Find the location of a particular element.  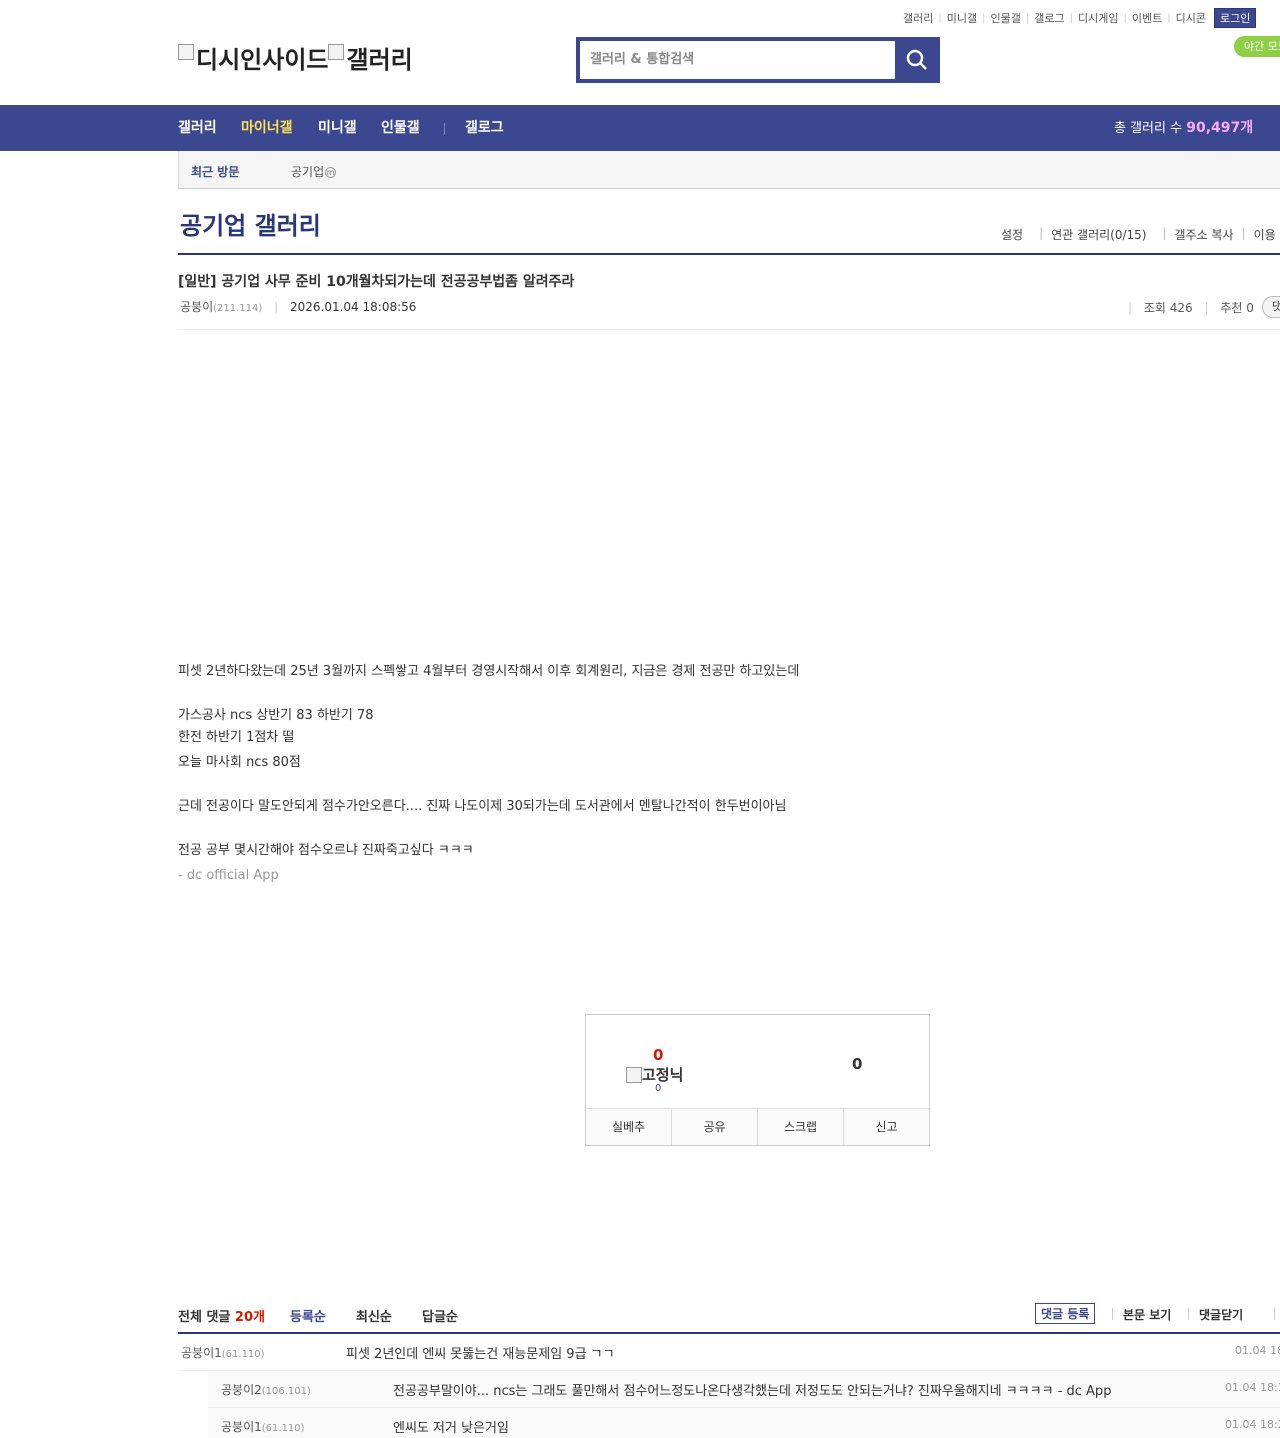

post-author-ip: (211.114) is located at coordinates (238, 308).